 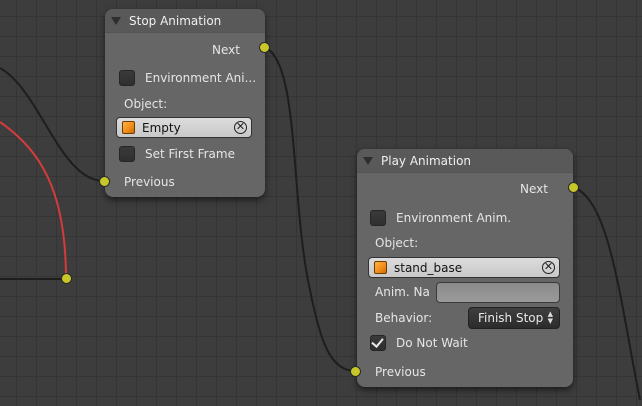 I want to click on object-field: Empty ✕, so click(x=184, y=127).